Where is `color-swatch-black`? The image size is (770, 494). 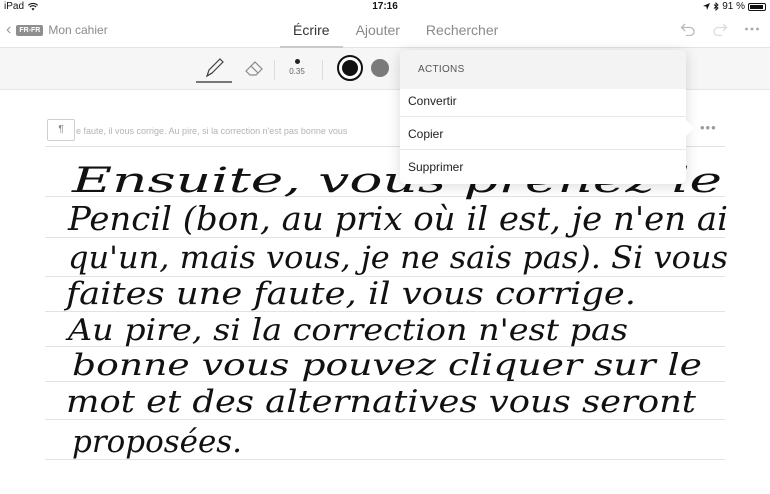
color-swatch-black is located at coordinates (350, 68).